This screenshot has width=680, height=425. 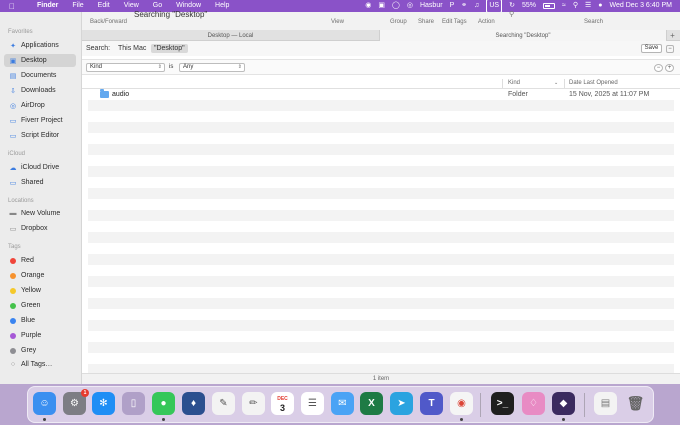 What do you see at coordinates (40, 290) in the screenshot?
I see `sidebar-tag-yellow: Yellow` at bounding box center [40, 290].